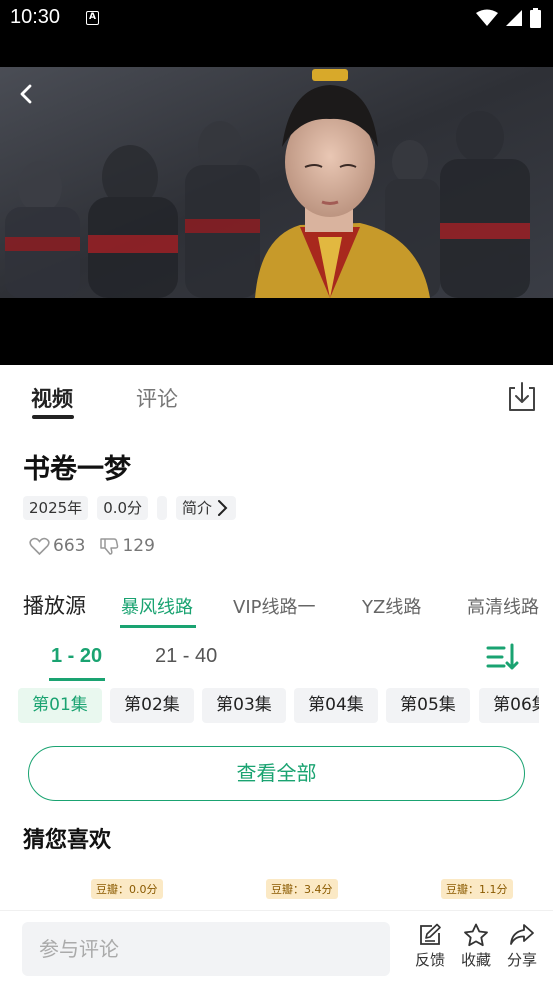 Image resolution: width=553 pixels, height=984 pixels. Describe the element at coordinates (336, 705) in the screenshot. I see `episode-button: 第04集` at that location.